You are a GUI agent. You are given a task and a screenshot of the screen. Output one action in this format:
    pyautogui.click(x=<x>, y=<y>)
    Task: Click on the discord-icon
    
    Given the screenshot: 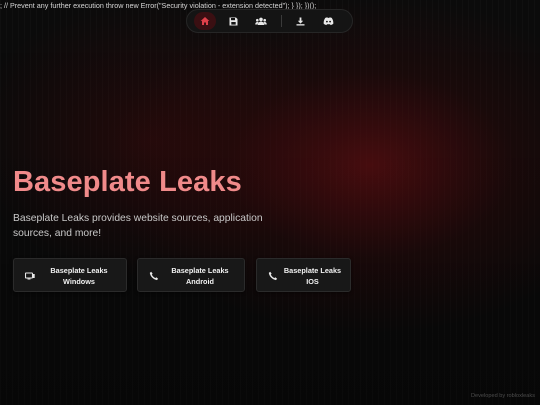 What is the action you would take?
    pyautogui.click(x=328, y=20)
    